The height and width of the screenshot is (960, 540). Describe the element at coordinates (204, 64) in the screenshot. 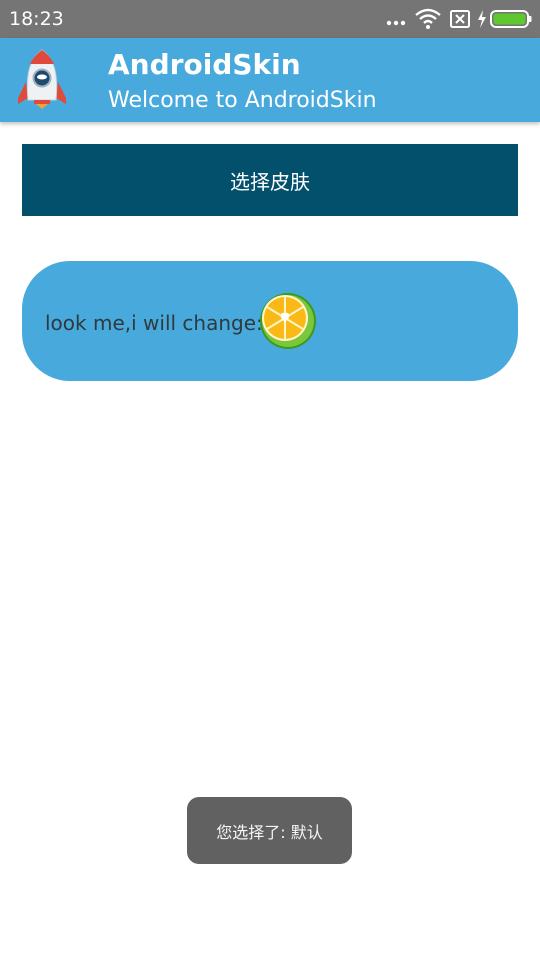

I see `app-title: AndroidSkin` at that location.